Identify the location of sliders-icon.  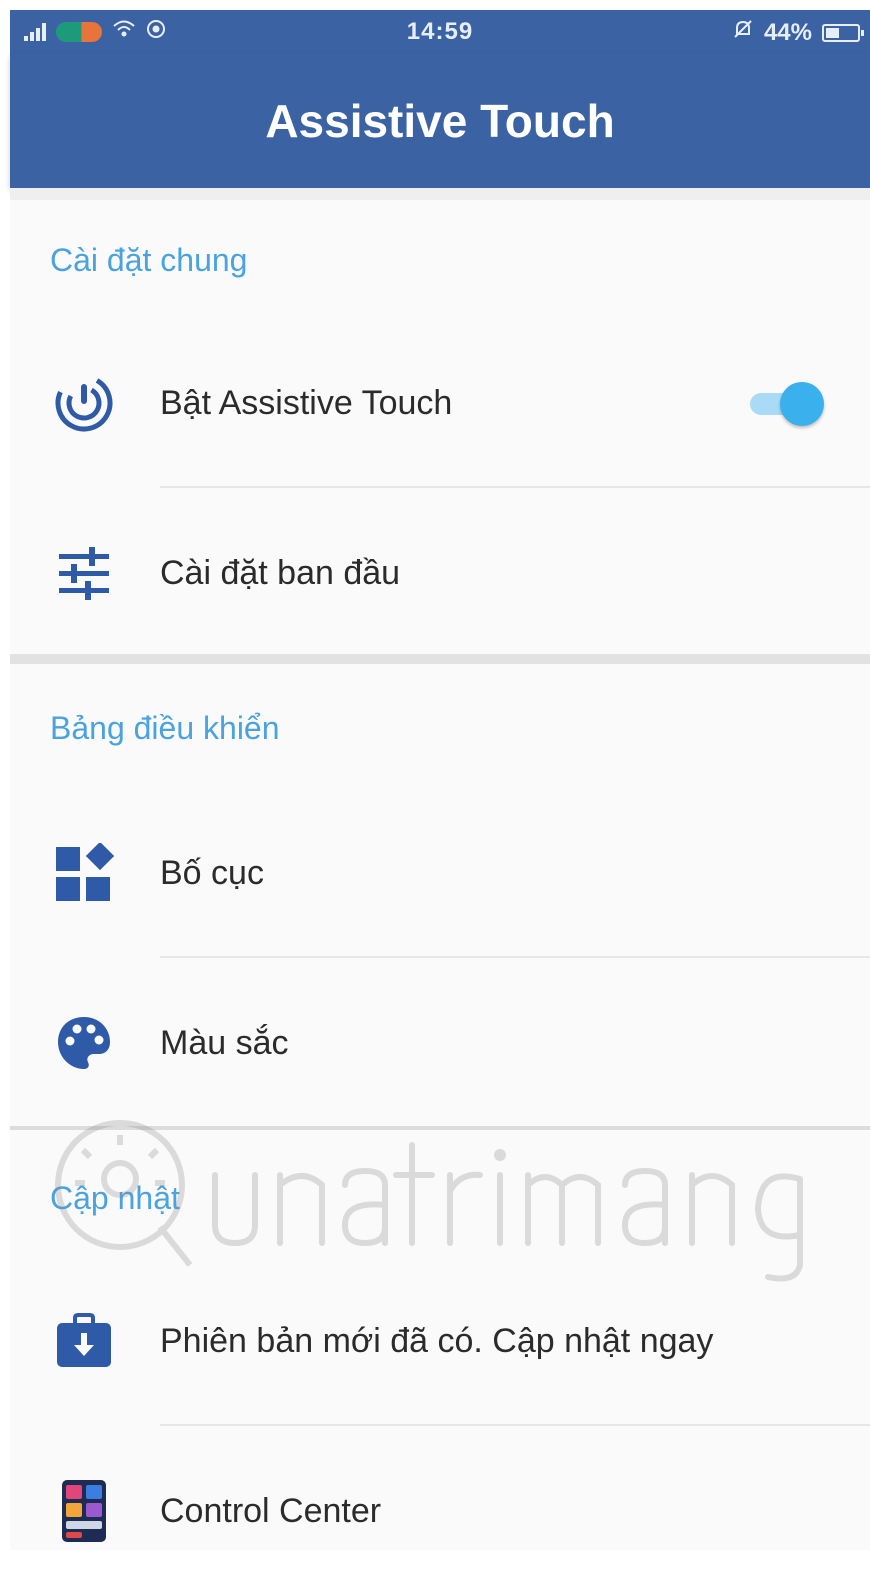
(84, 573).